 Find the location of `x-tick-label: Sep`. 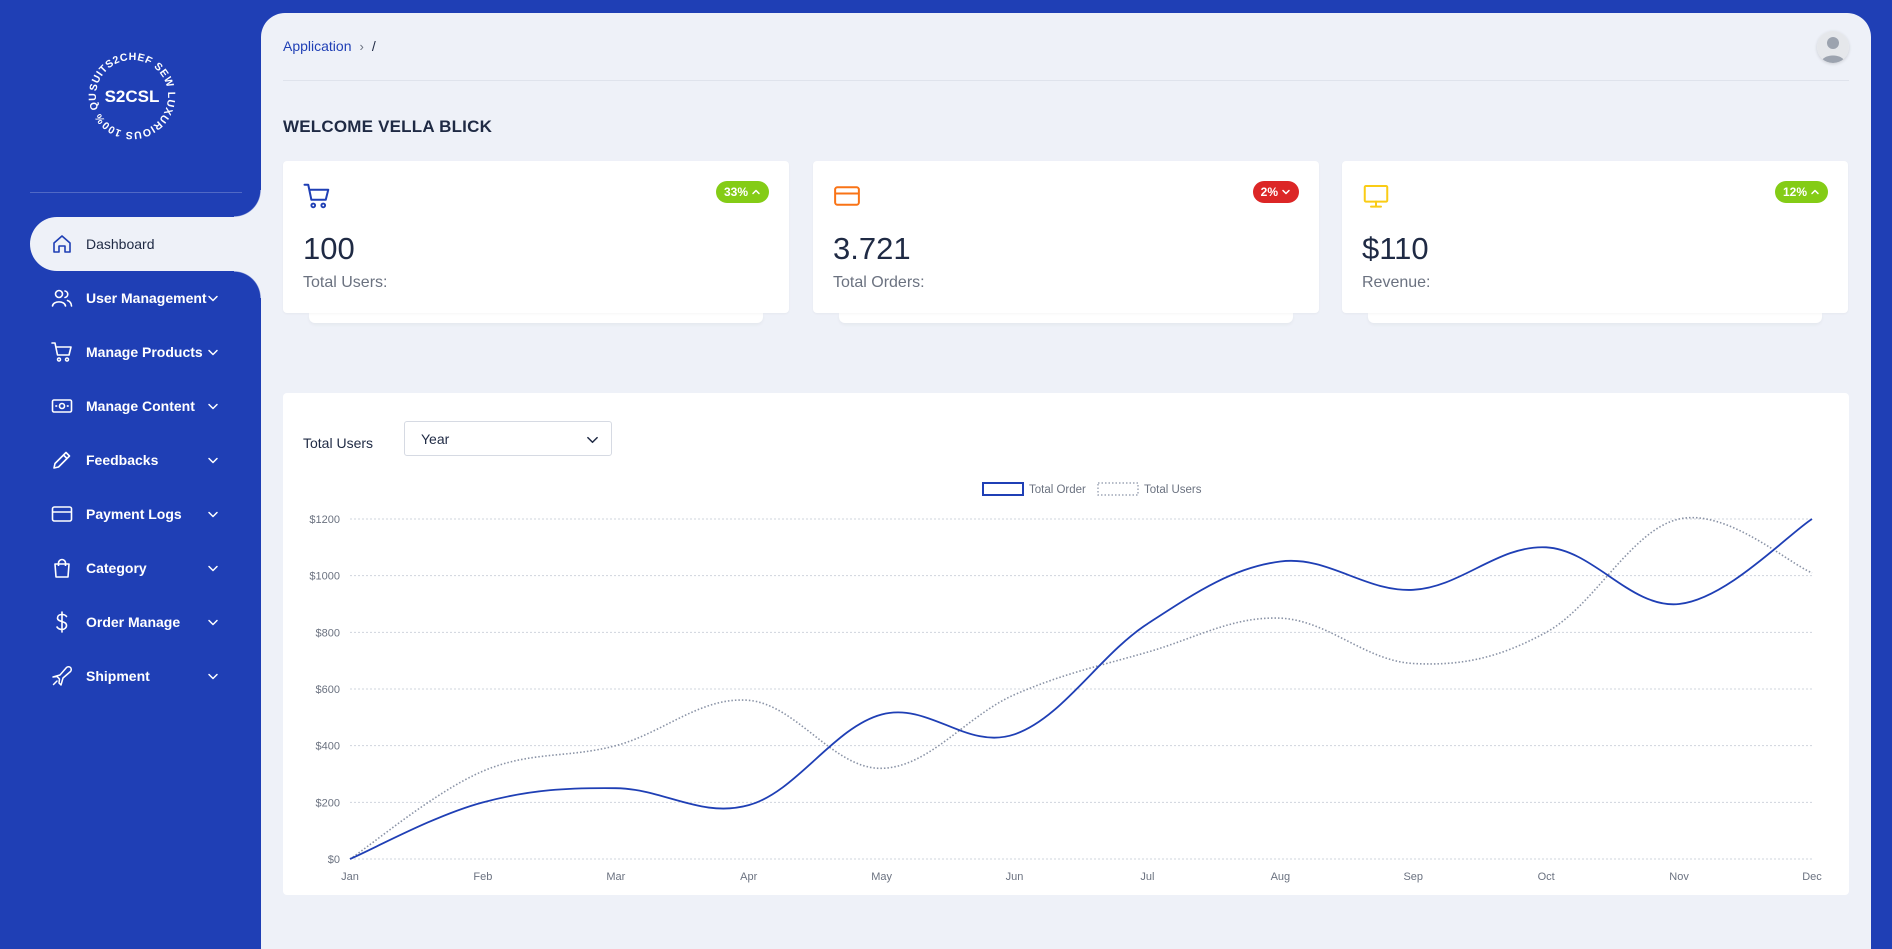

x-tick-label: Sep is located at coordinates (1413, 877).